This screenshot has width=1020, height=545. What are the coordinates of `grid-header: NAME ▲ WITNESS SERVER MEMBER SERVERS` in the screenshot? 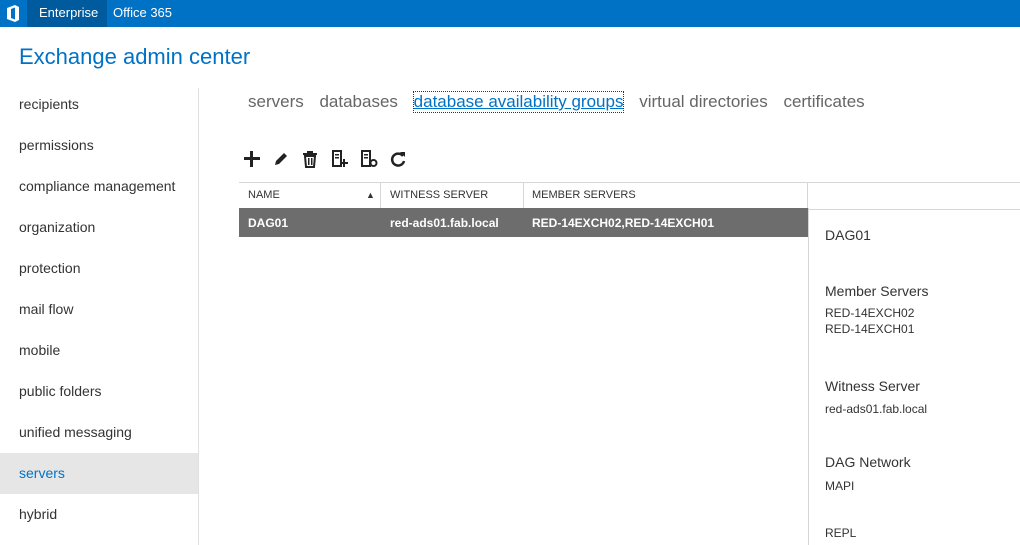 It's located at (629, 196).